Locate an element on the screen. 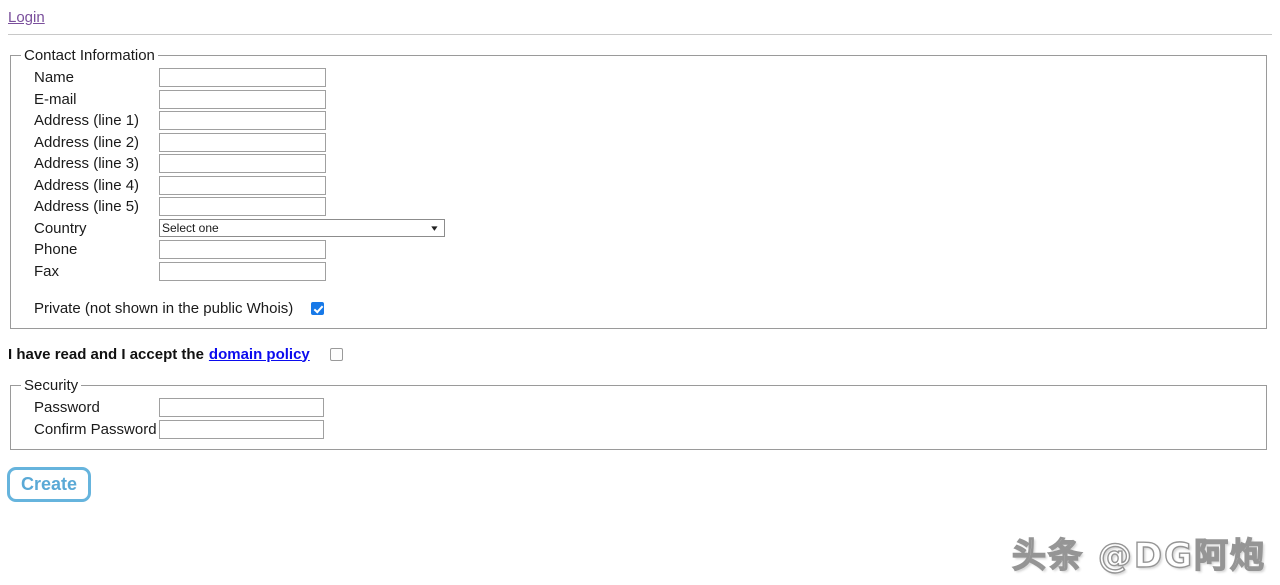 The height and width of the screenshot is (585, 1280). phone-input is located at coordinates (242, 250).